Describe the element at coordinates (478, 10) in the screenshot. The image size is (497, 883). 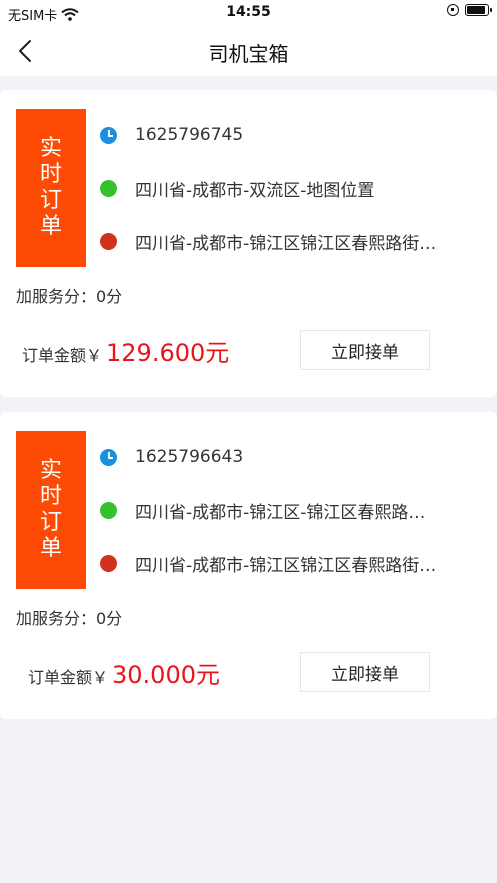
I see `battery-icon` at that location.